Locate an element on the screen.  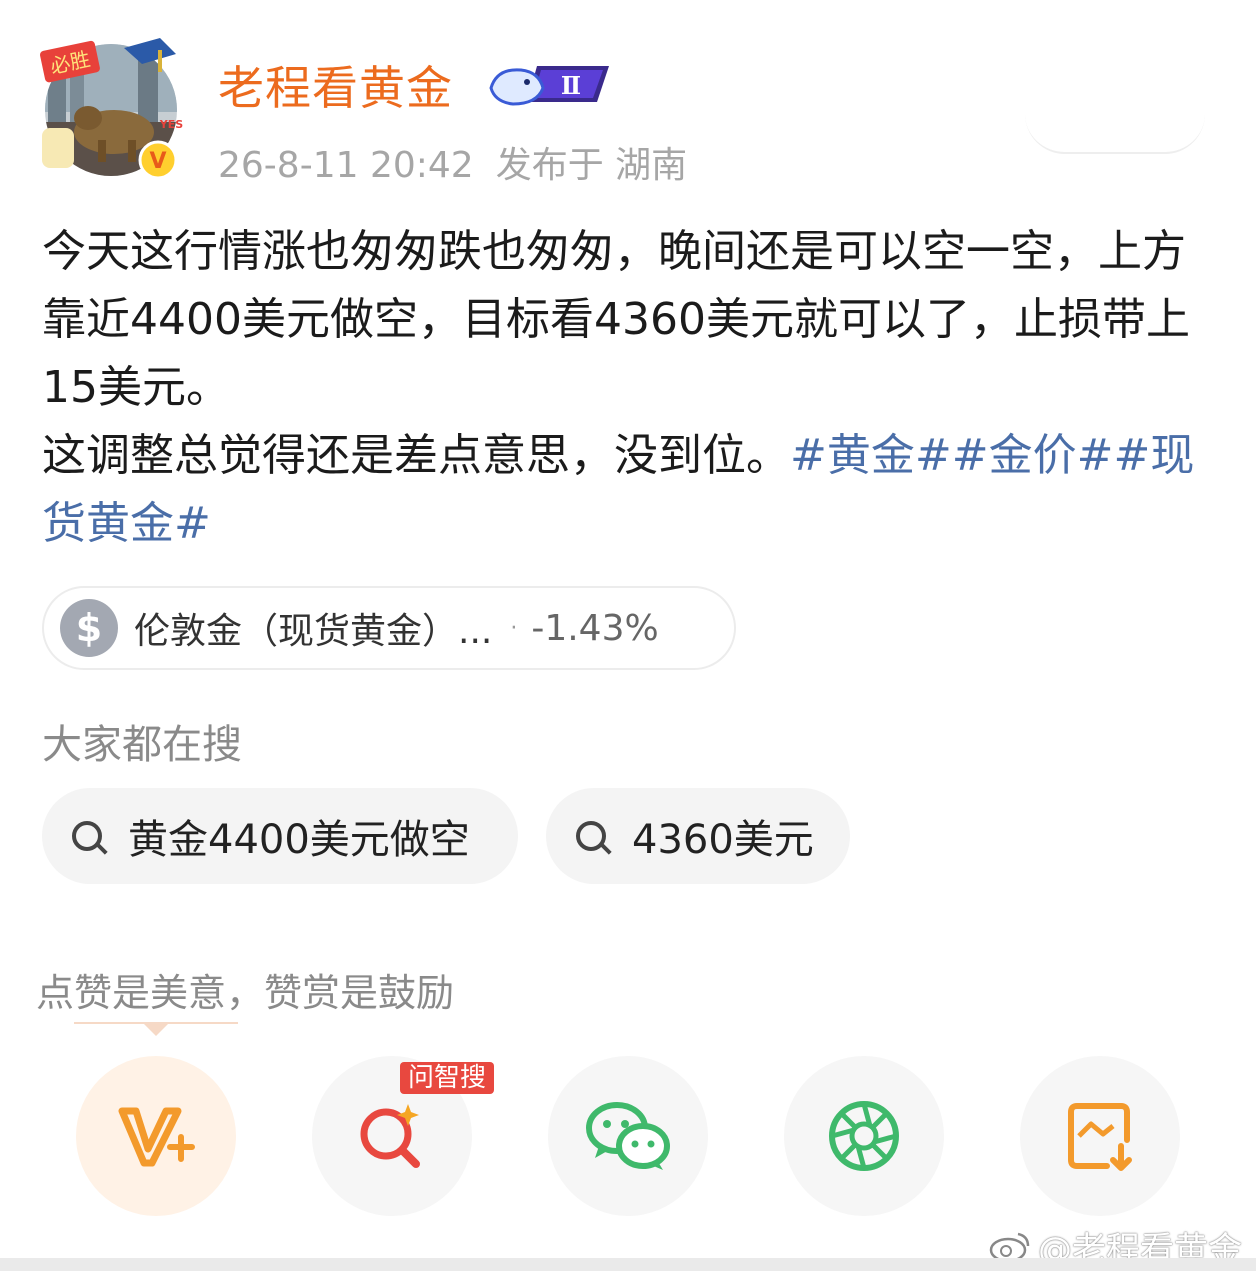
dollar-icon: $ is located at coordinates (89, 628).